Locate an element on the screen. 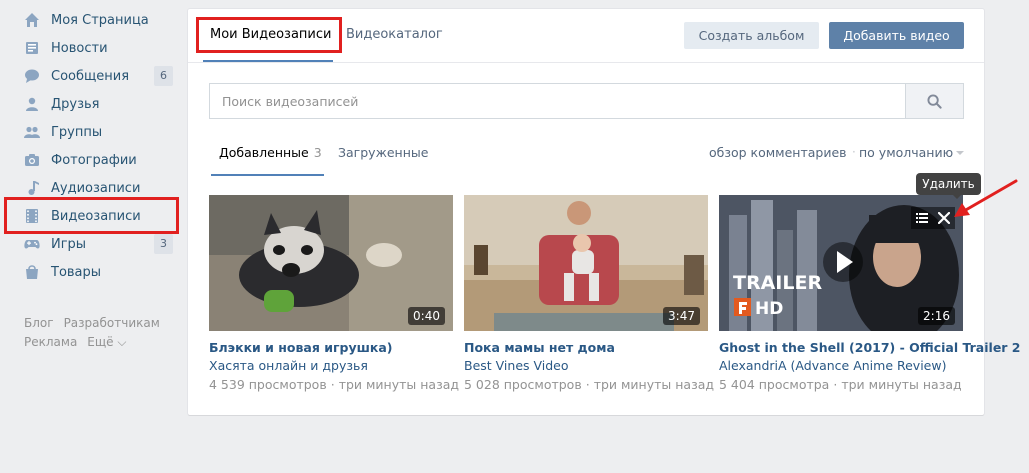  search-button is located at coordinates (934, 101).